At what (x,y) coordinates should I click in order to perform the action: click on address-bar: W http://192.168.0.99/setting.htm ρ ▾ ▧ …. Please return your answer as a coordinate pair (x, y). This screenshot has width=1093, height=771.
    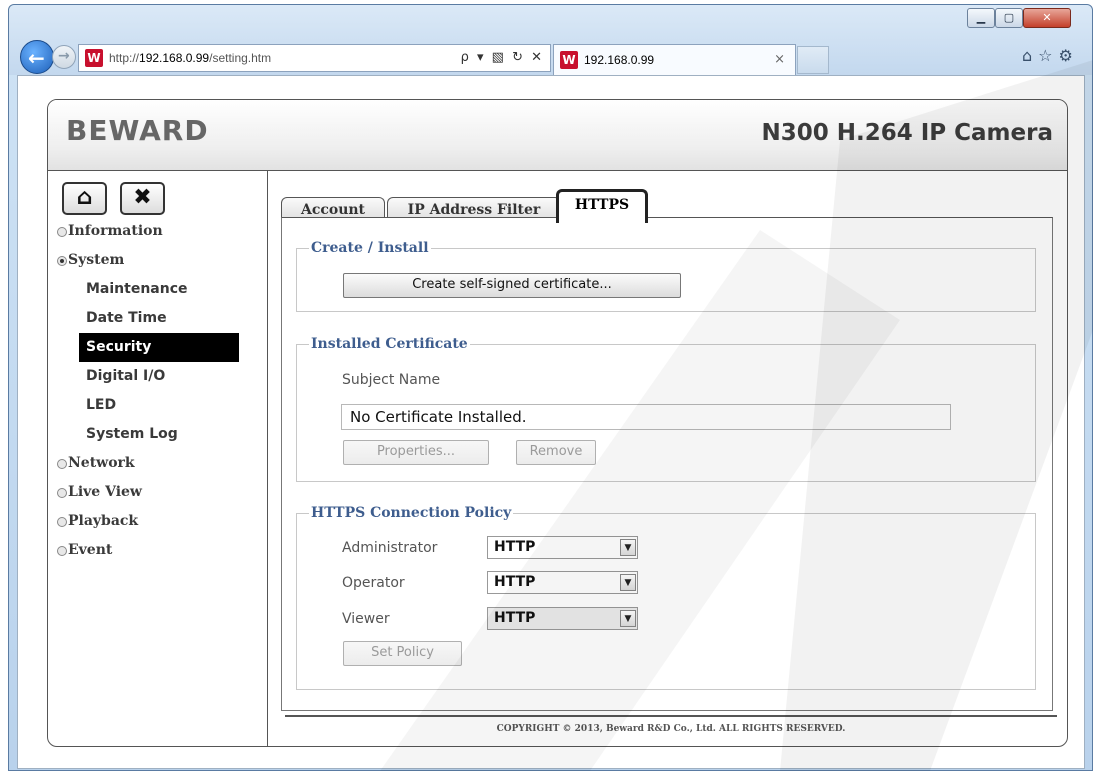
    Looking at the image, I should click on (314, 58).